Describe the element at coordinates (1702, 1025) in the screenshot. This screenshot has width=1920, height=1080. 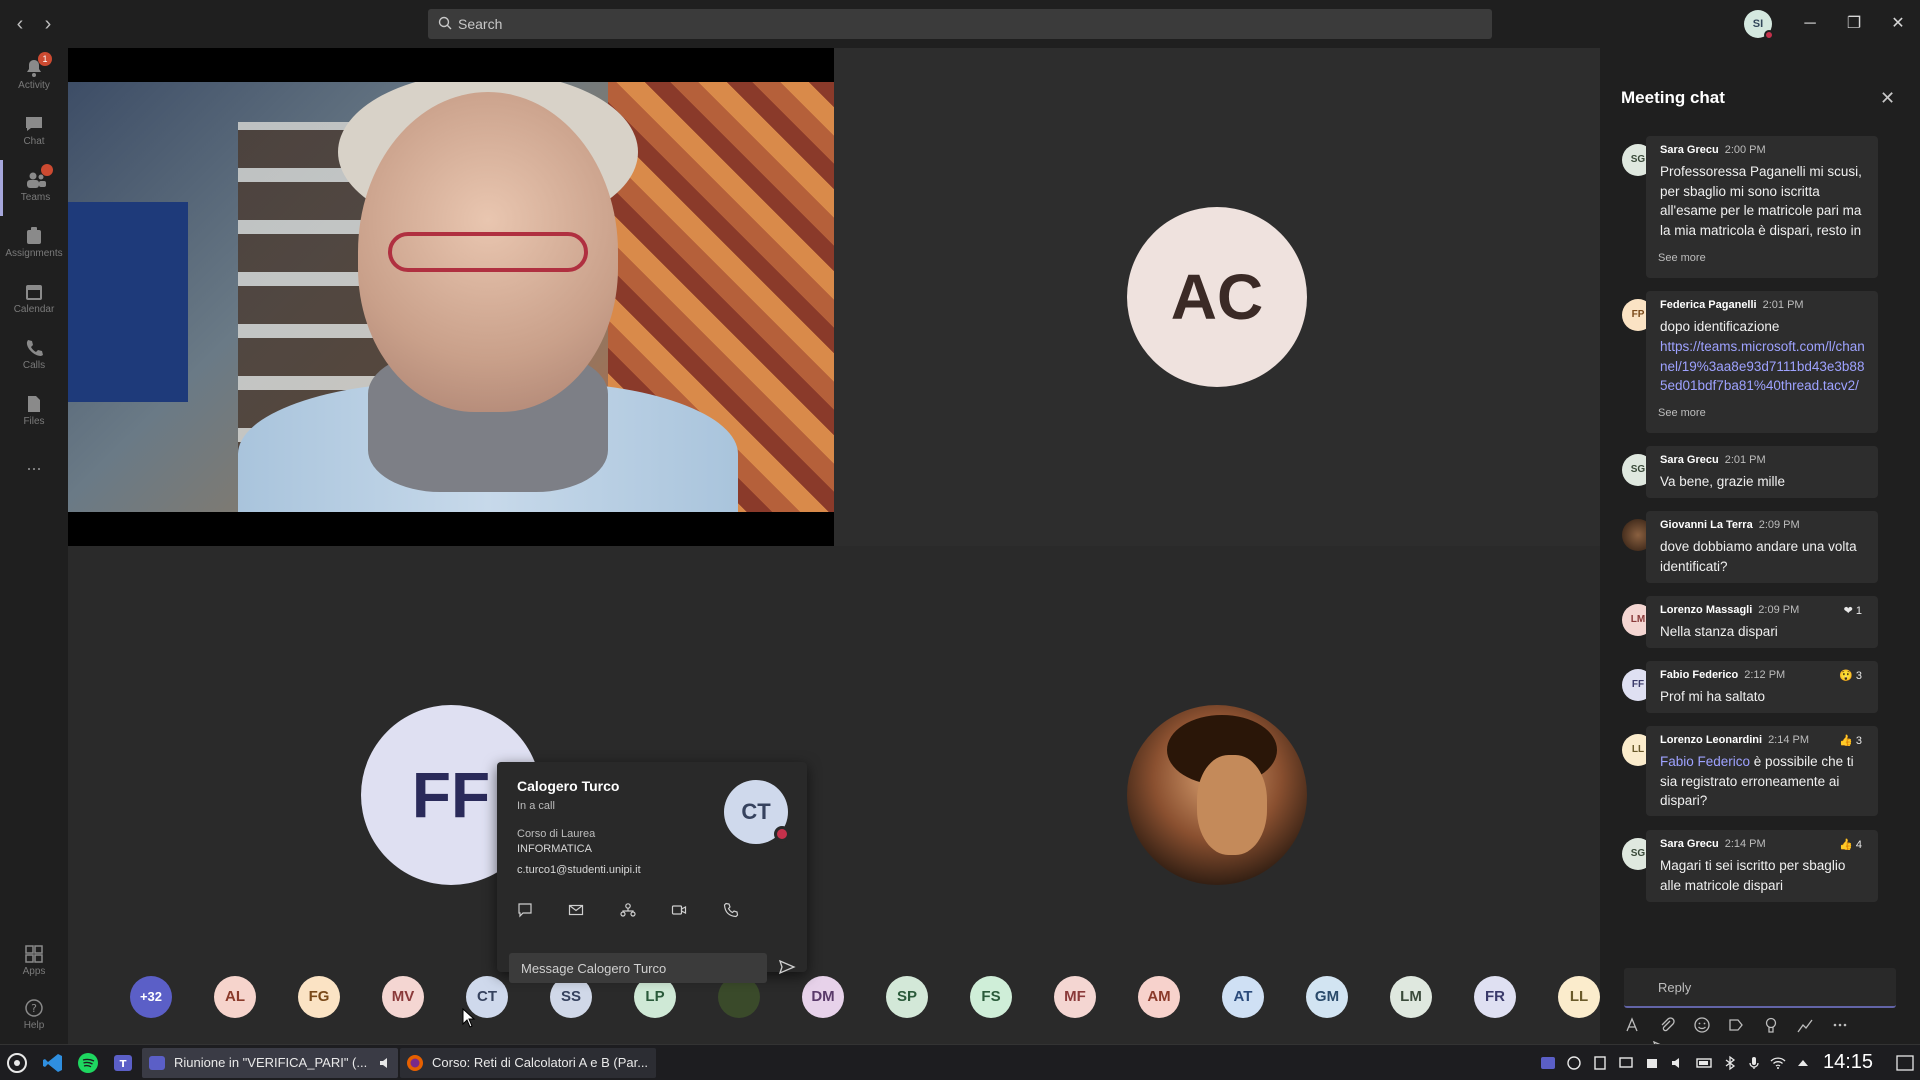
I see `emoji-button` at that location.